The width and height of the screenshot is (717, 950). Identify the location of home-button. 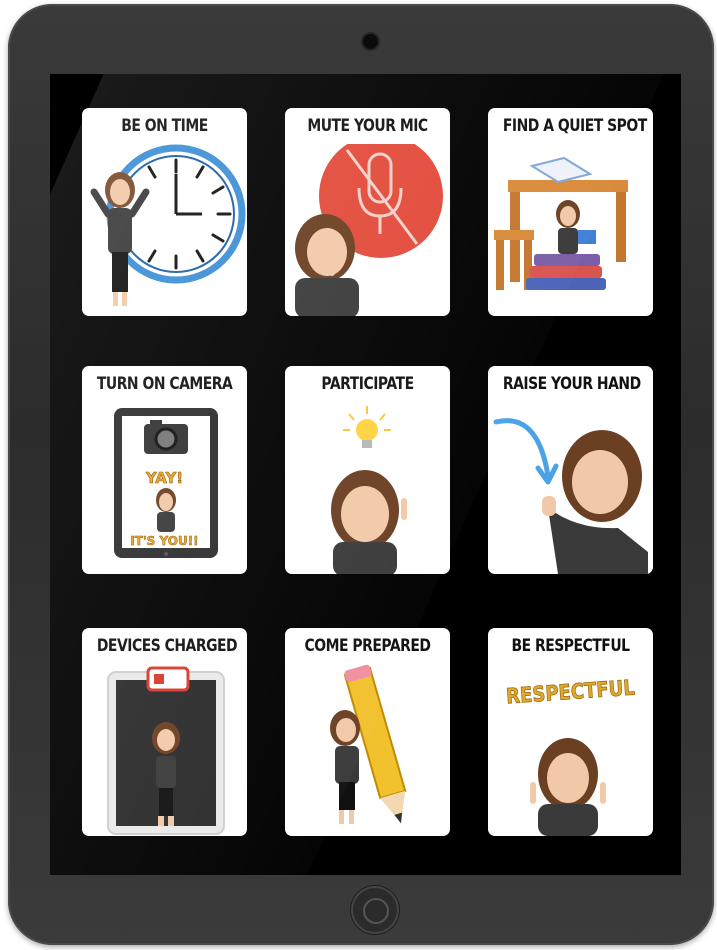
(375, 910).